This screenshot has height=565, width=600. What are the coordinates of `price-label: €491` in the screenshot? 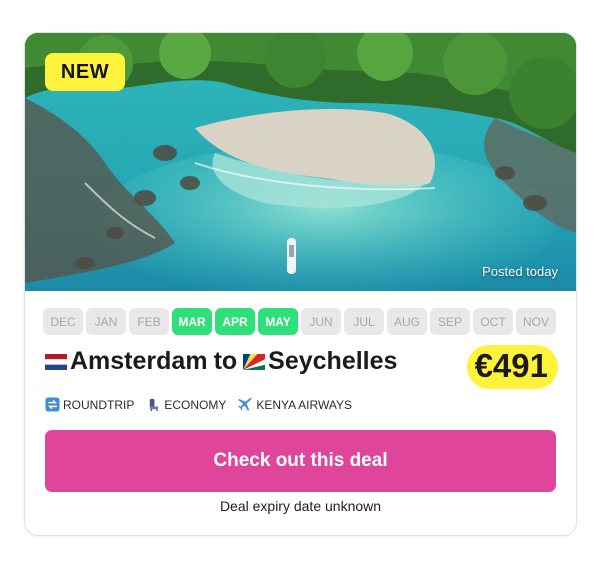 It's located at (512, 367).